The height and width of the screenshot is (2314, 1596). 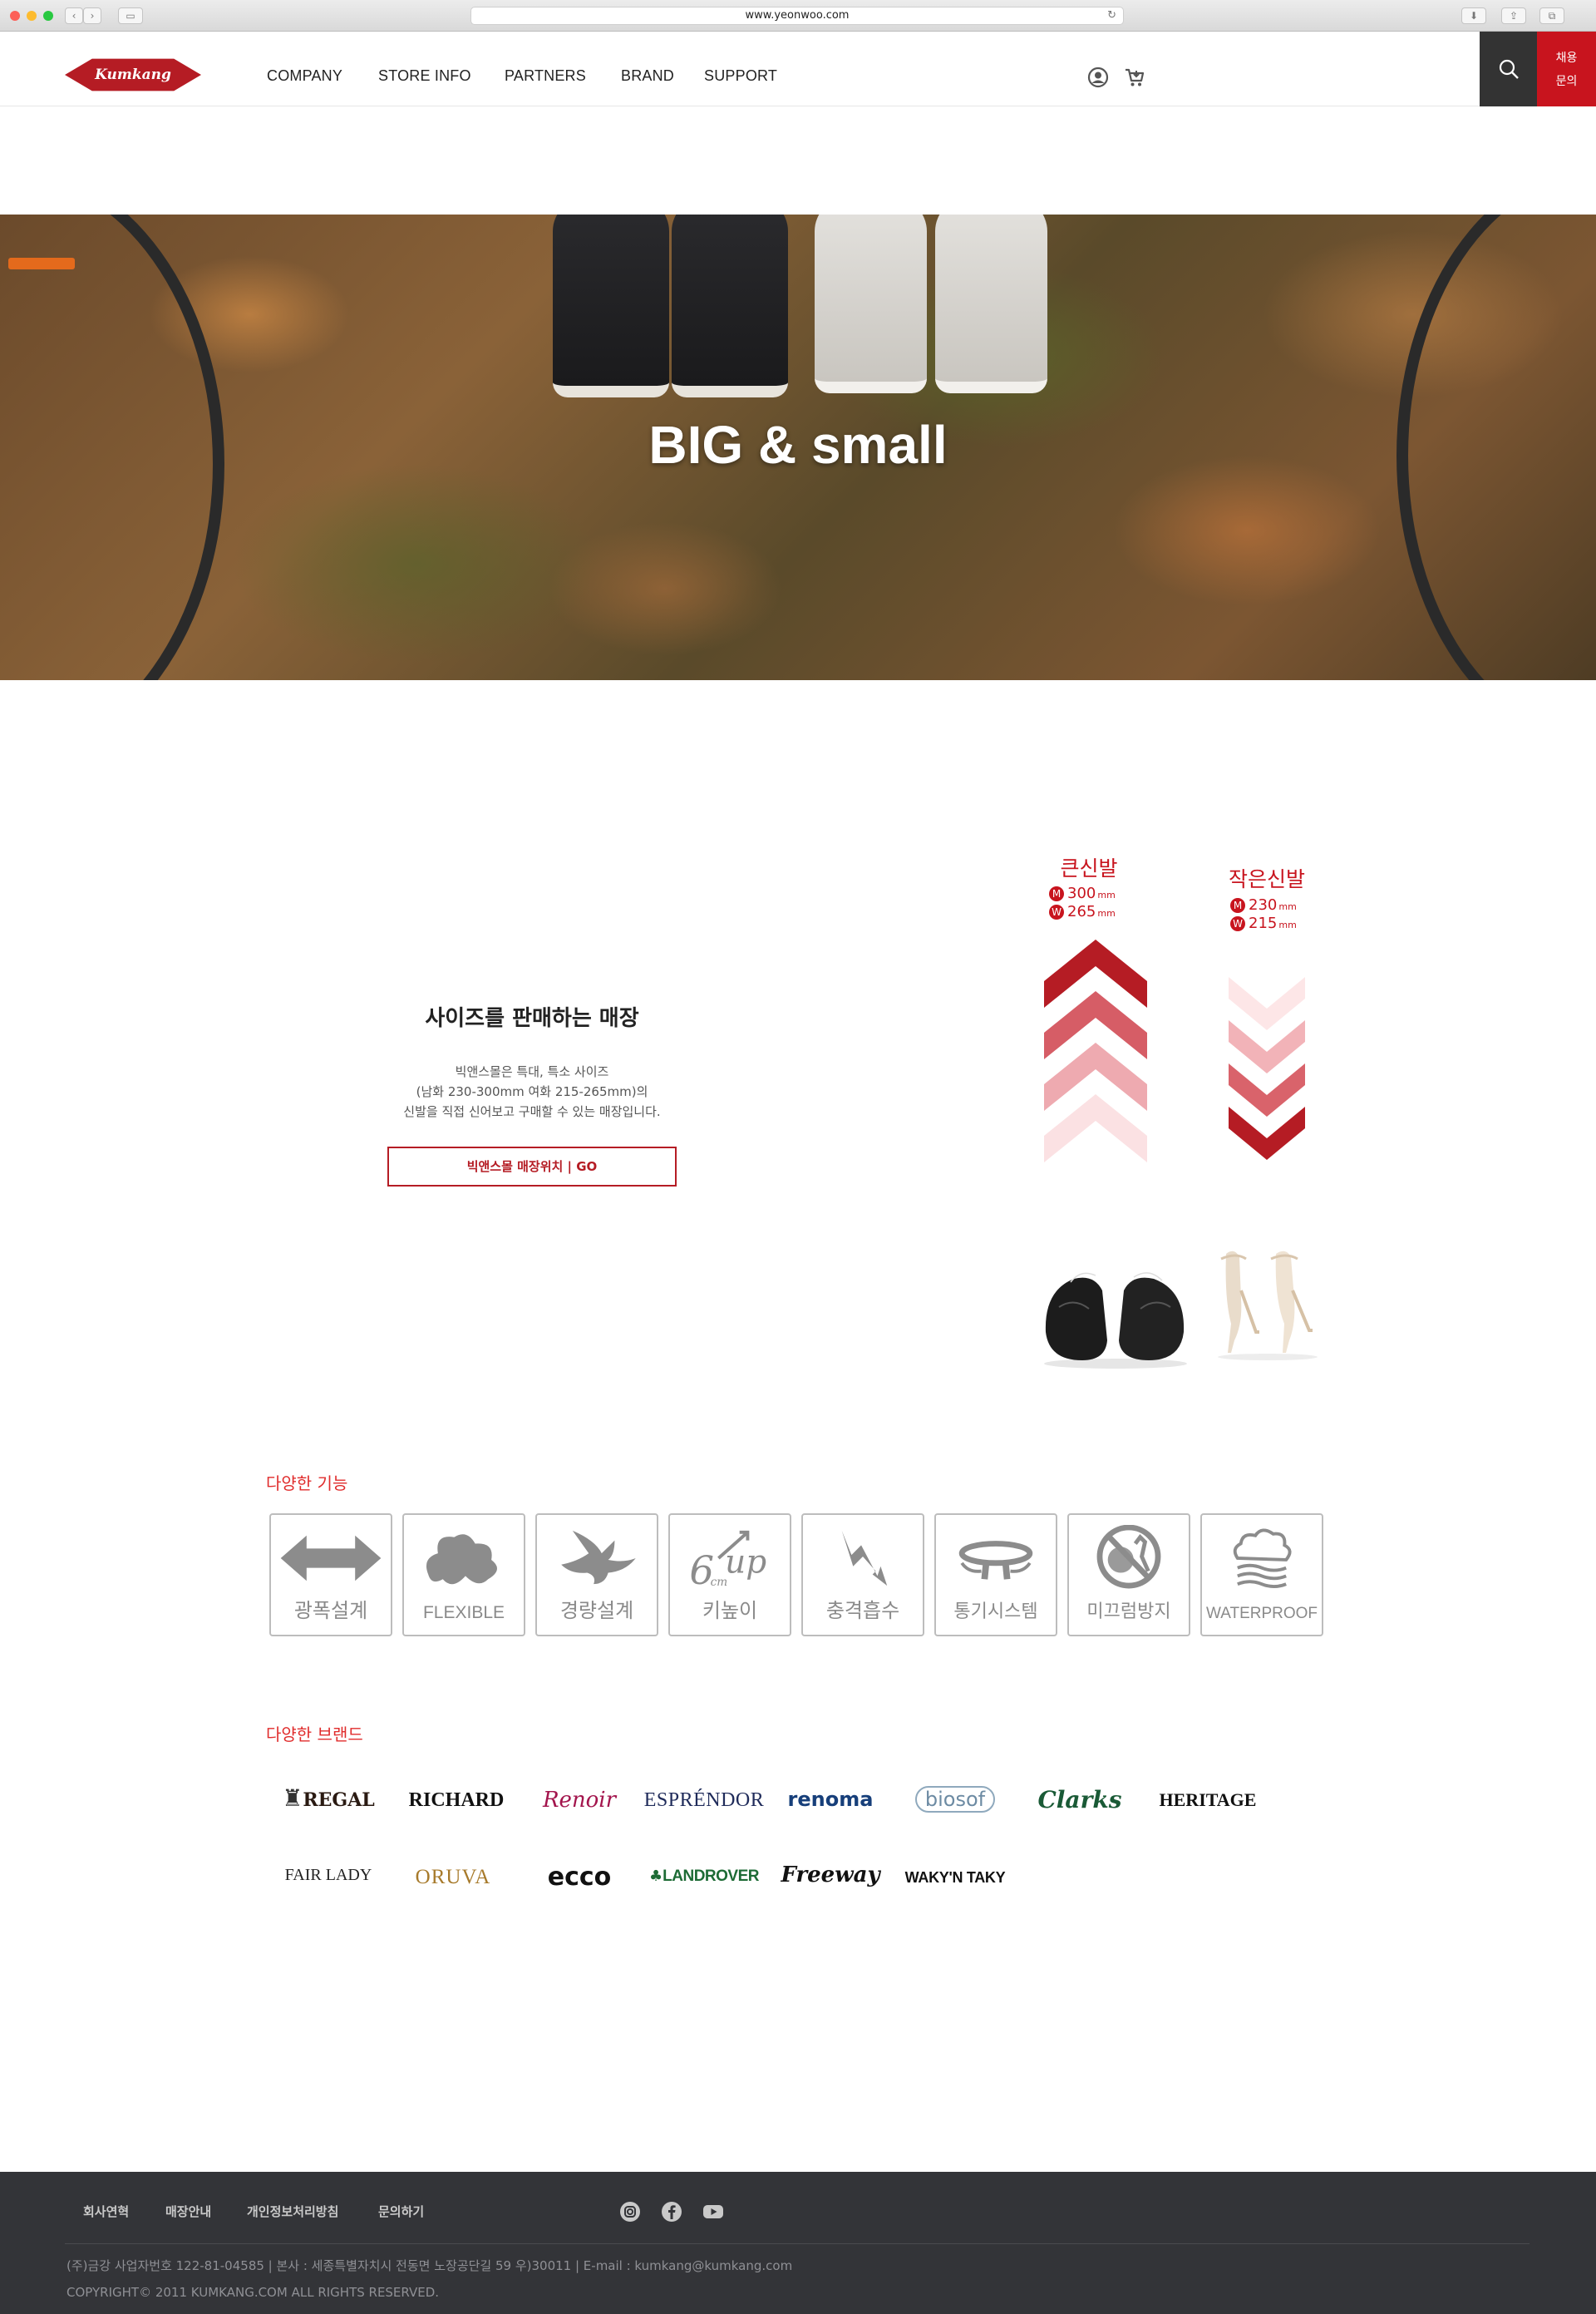 What do you see at coordinates (401, 2212) in the screenshot?
I see `footer-link-contact: 문의하기` at bounding box center [401, 2212].